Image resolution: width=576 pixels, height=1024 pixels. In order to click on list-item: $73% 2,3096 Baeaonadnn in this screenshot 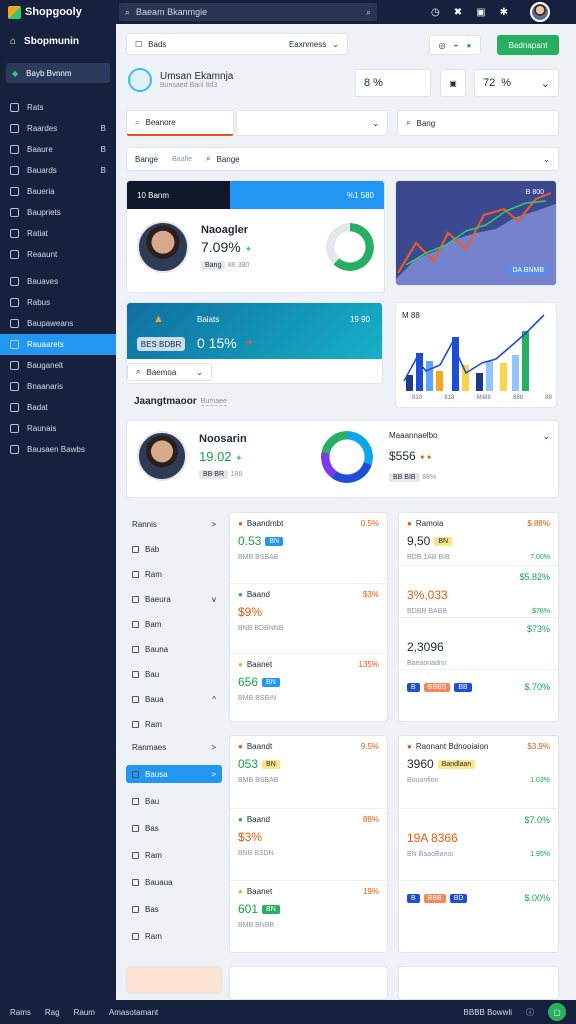, I will do `click(478, 643)`.